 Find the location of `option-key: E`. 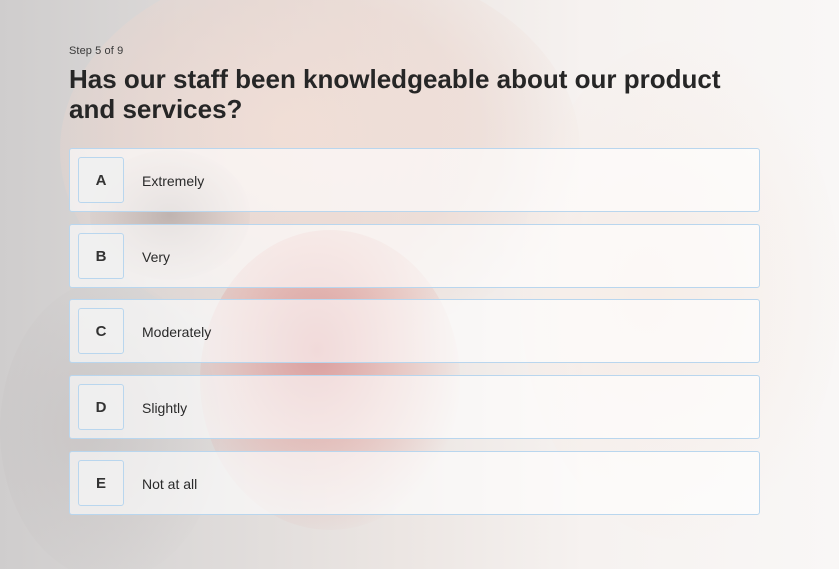

option-key: E is located at coordinates (101, 483).